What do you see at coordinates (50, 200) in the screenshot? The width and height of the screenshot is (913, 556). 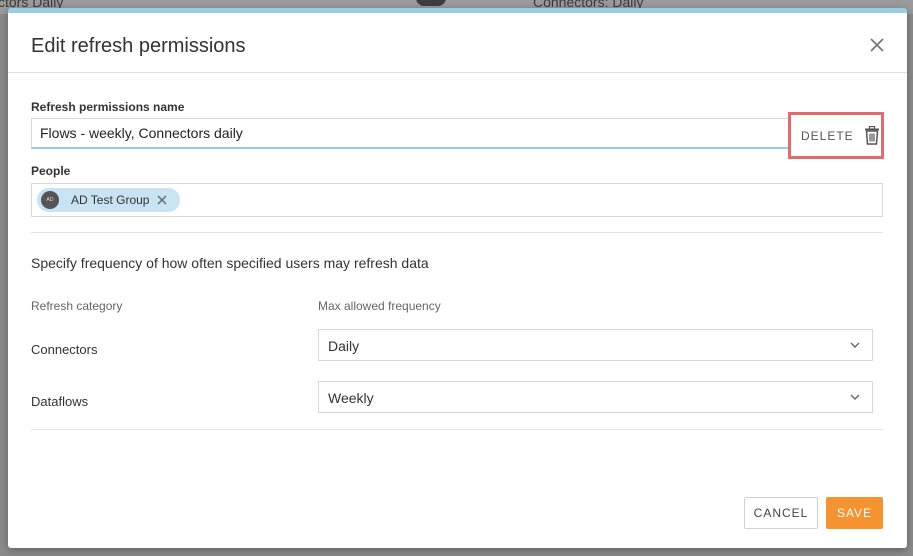 I see `avatar: AD` at bounding box center [50, 200].